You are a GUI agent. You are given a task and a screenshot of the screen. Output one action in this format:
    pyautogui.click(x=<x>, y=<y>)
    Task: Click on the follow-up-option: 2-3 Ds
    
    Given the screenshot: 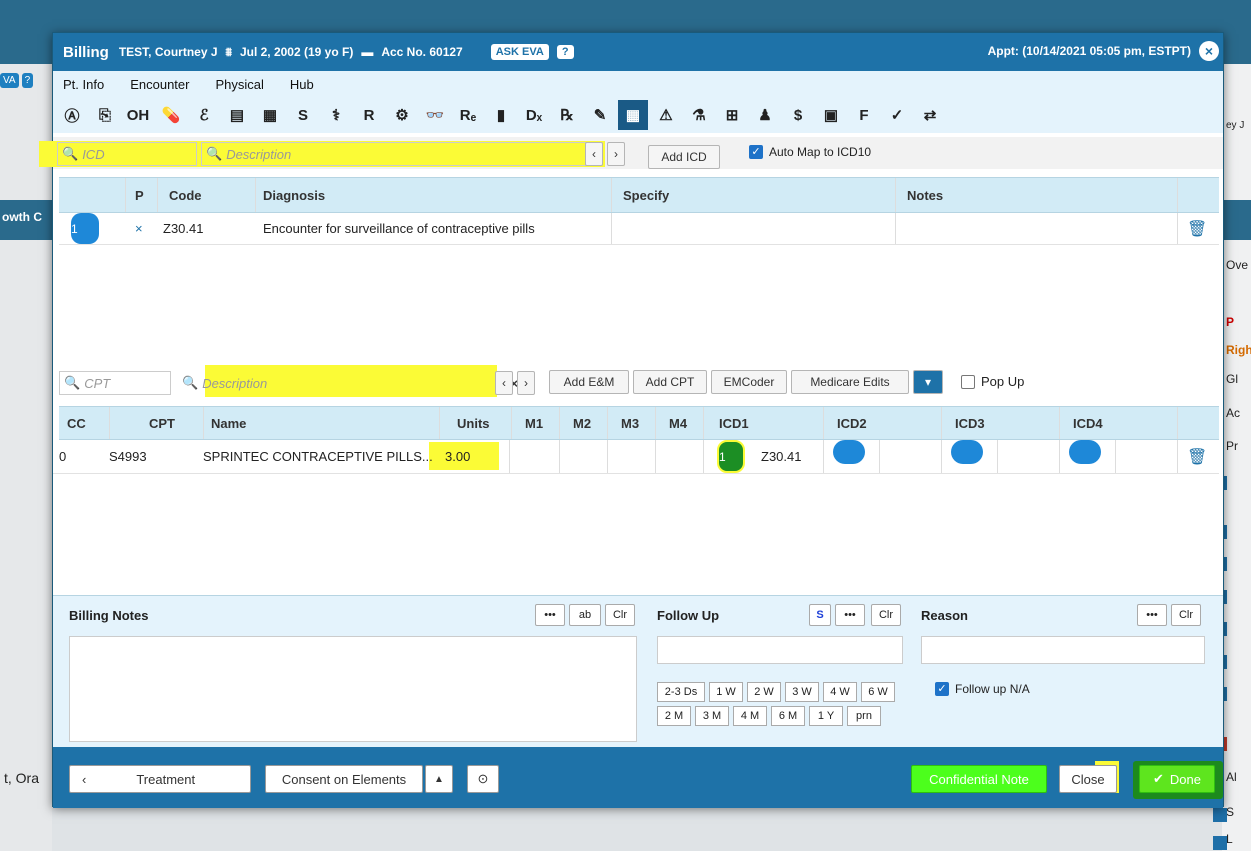 What is the action you would take?
    pyautogui.click(x=681, y=692)
    